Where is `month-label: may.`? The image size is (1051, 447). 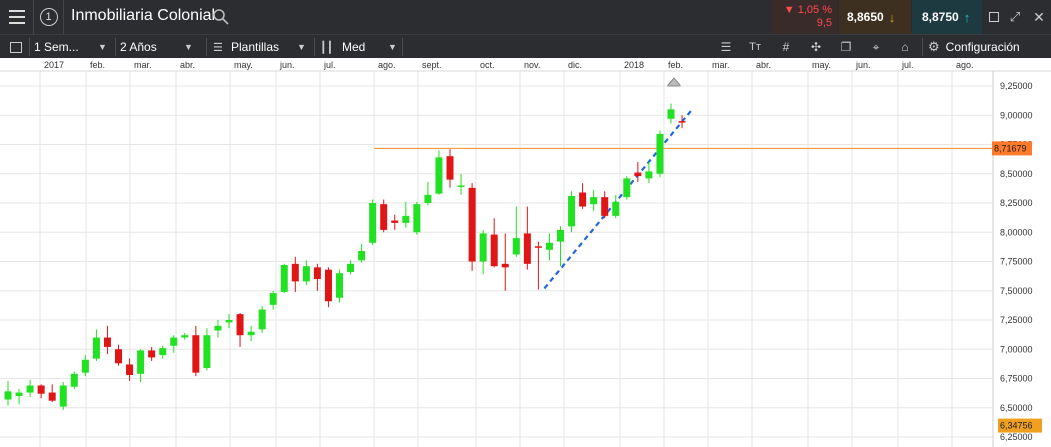 month-label: may. is located at coordinates (821, 65).